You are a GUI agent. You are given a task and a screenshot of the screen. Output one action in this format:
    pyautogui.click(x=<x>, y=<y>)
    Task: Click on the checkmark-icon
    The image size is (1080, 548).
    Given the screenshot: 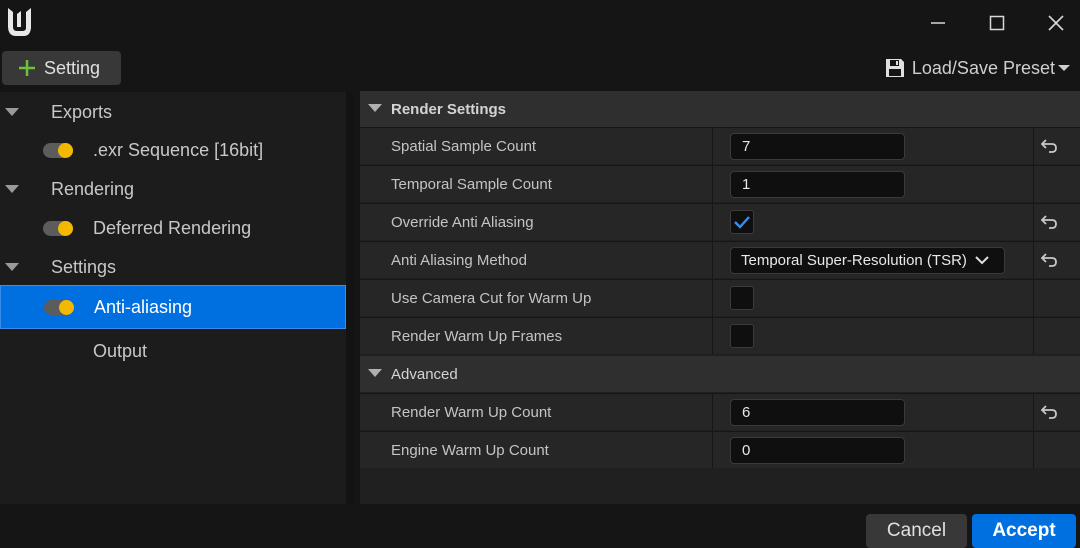 What is the action you would take?
    pyautogui.click(x=742, y=222)
    